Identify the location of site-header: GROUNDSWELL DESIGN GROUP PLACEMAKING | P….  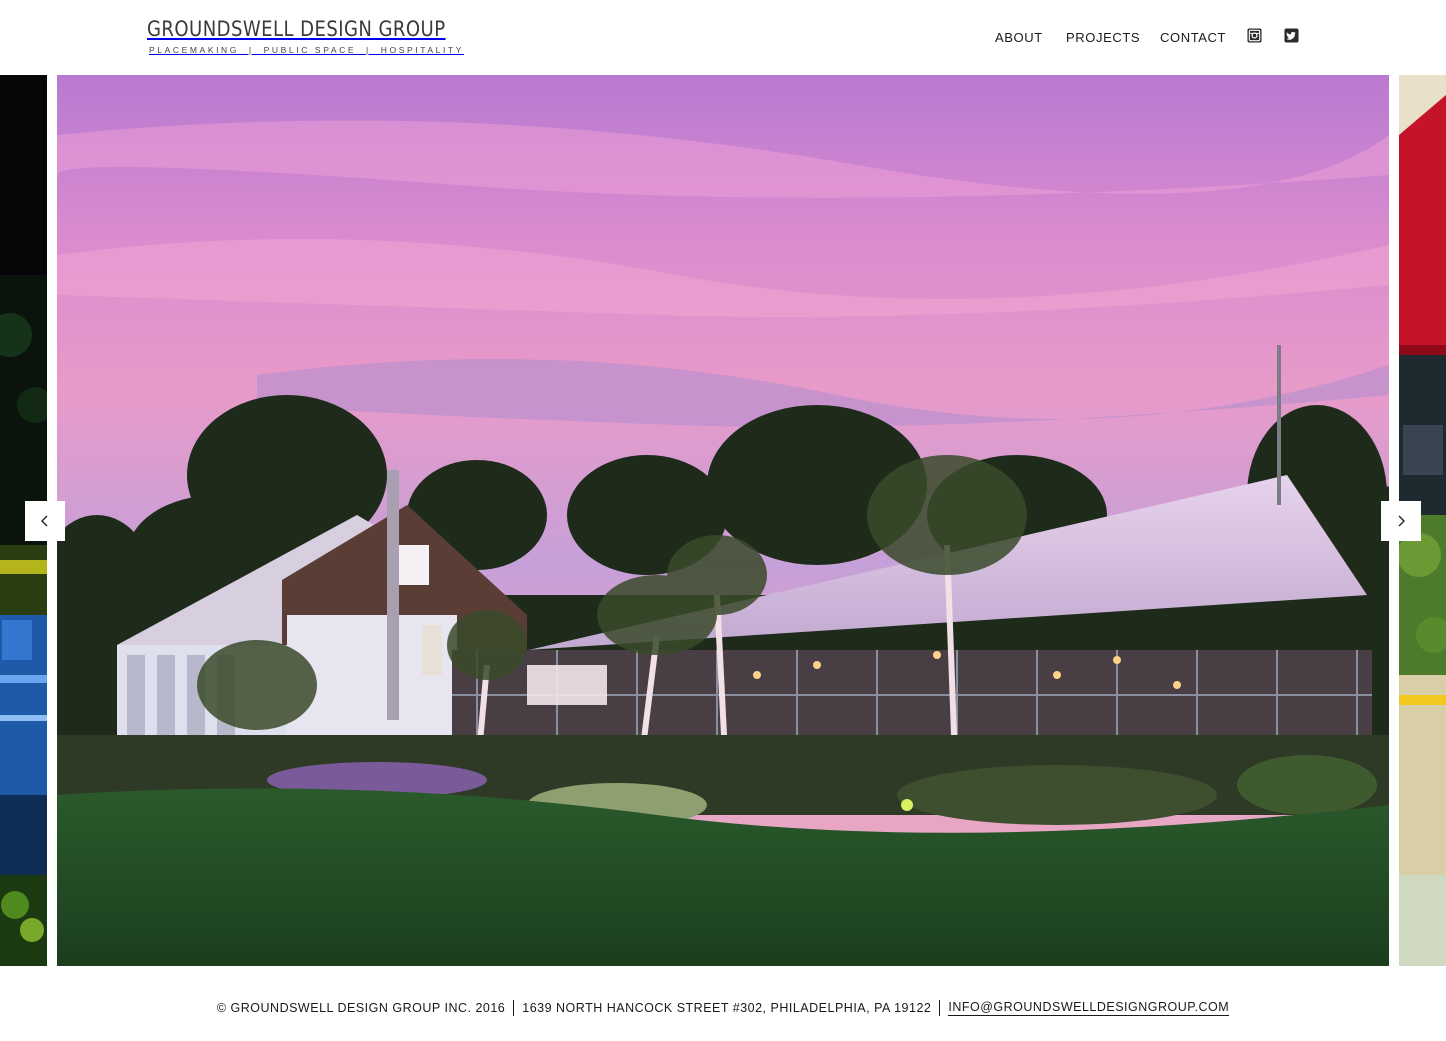
(723, 37).